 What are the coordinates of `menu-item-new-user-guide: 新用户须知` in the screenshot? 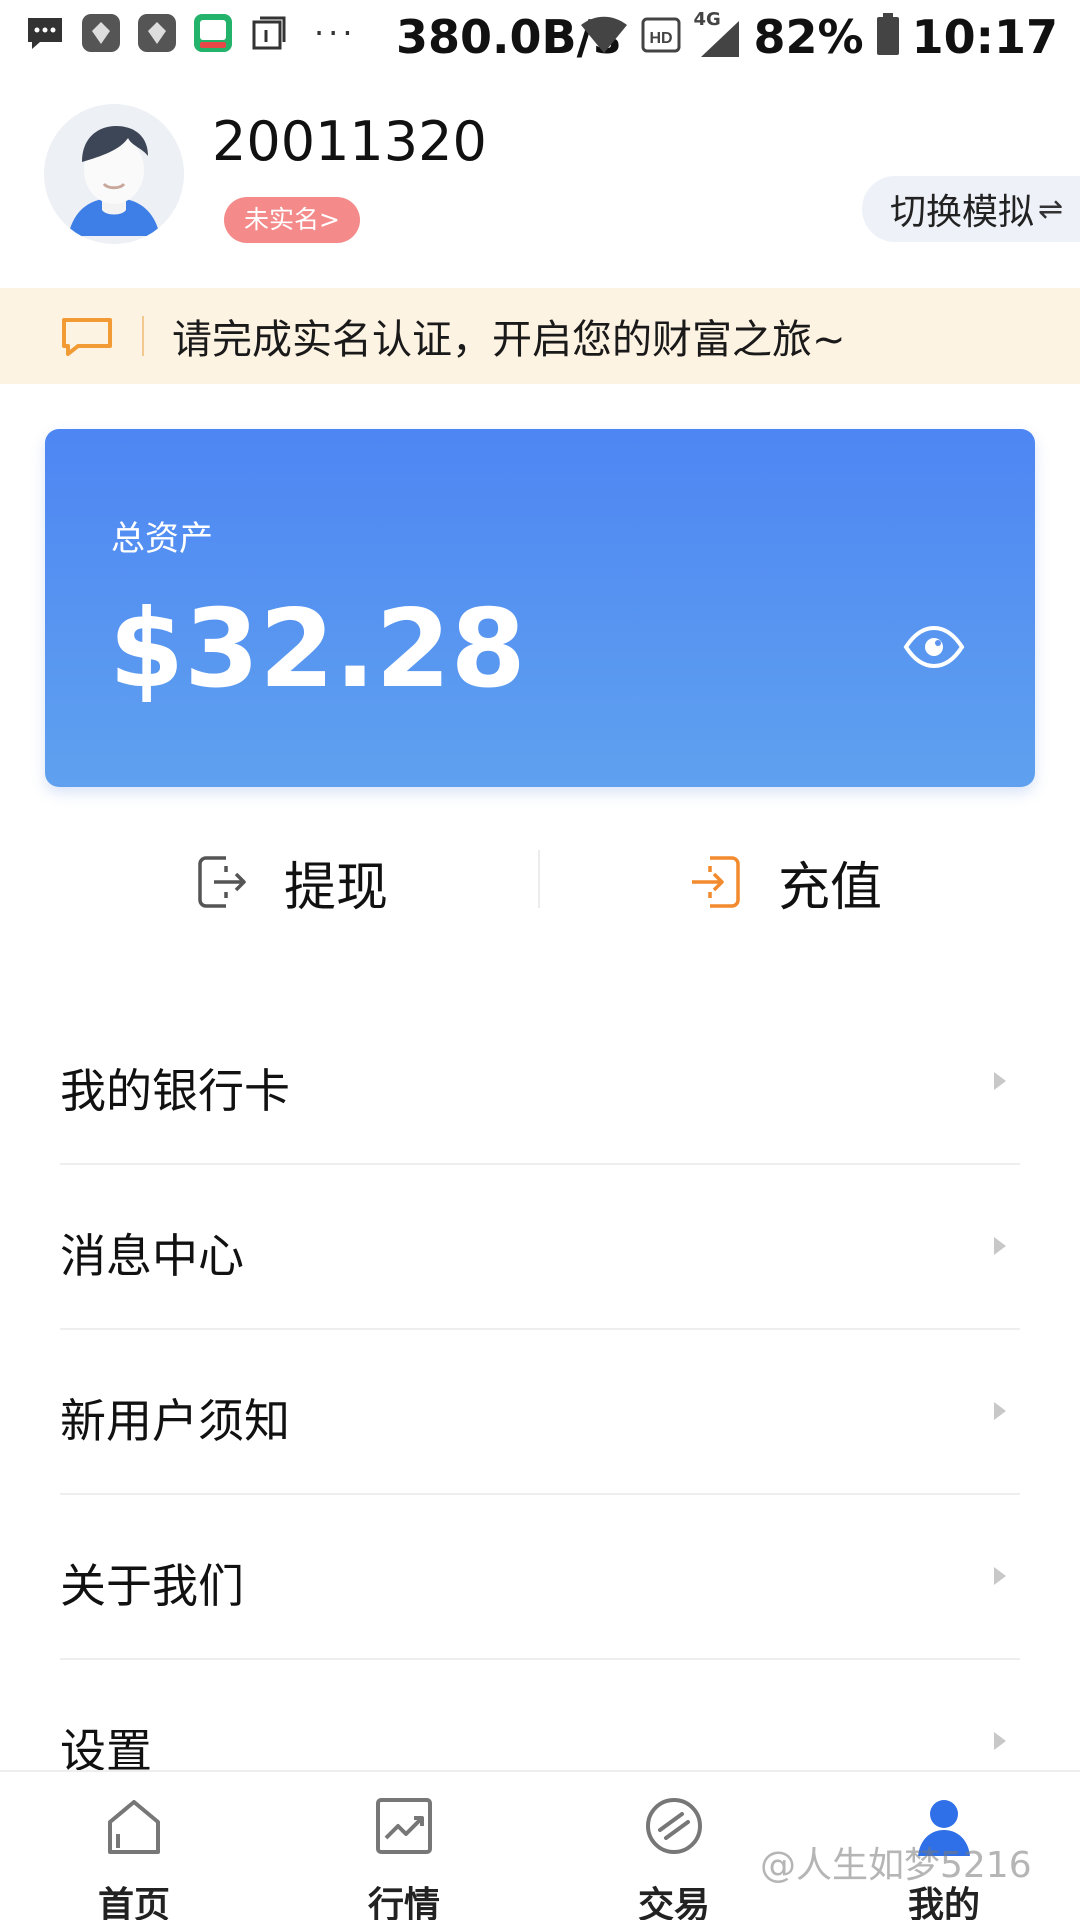 It's located at (540, 1412).